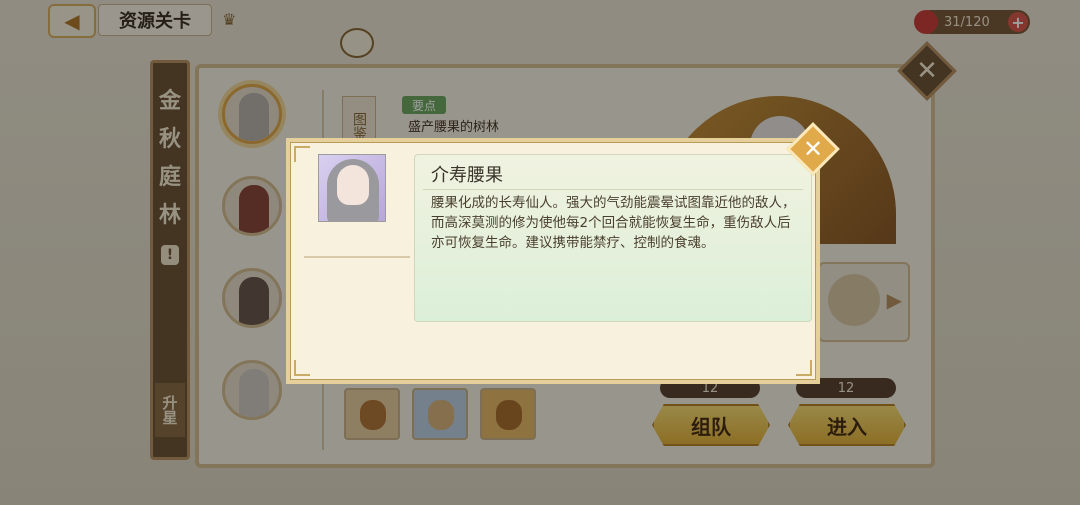 The image size is (1080, 505). What do you see at coordinates (352, 188) in the screenshot?
I see `boss-avatar` at bounding box center [352, 188].